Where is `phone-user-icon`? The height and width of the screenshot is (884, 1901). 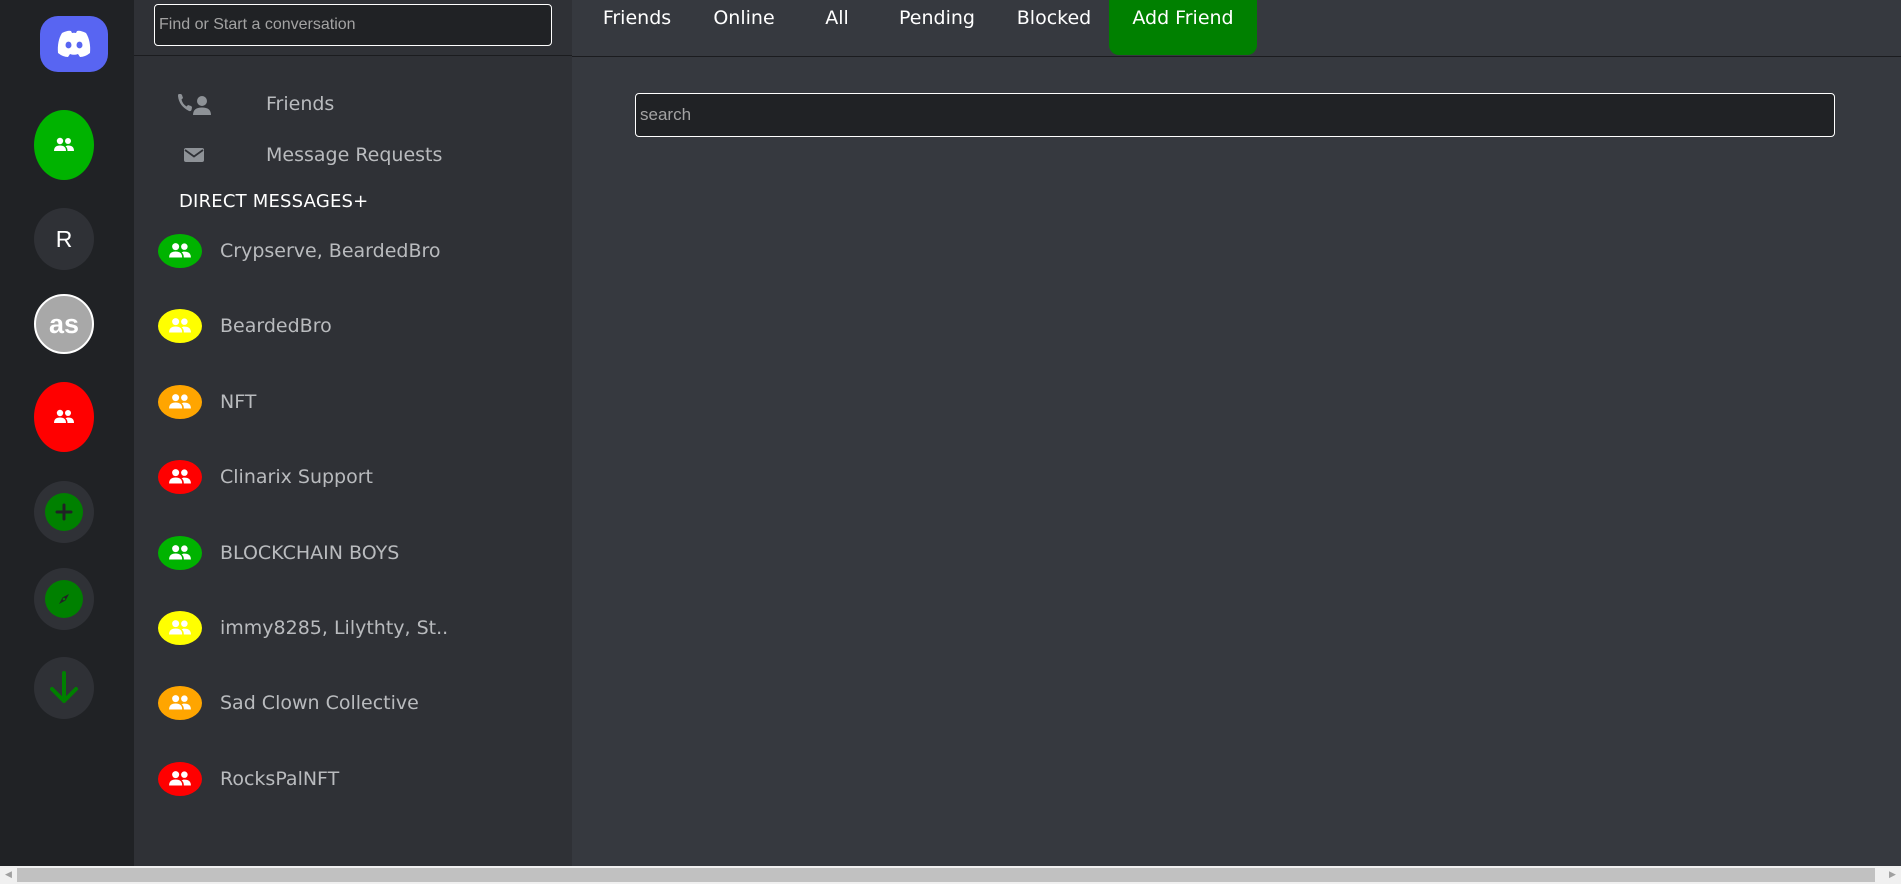
phone-user-icon is located at coordinates (194, 104).